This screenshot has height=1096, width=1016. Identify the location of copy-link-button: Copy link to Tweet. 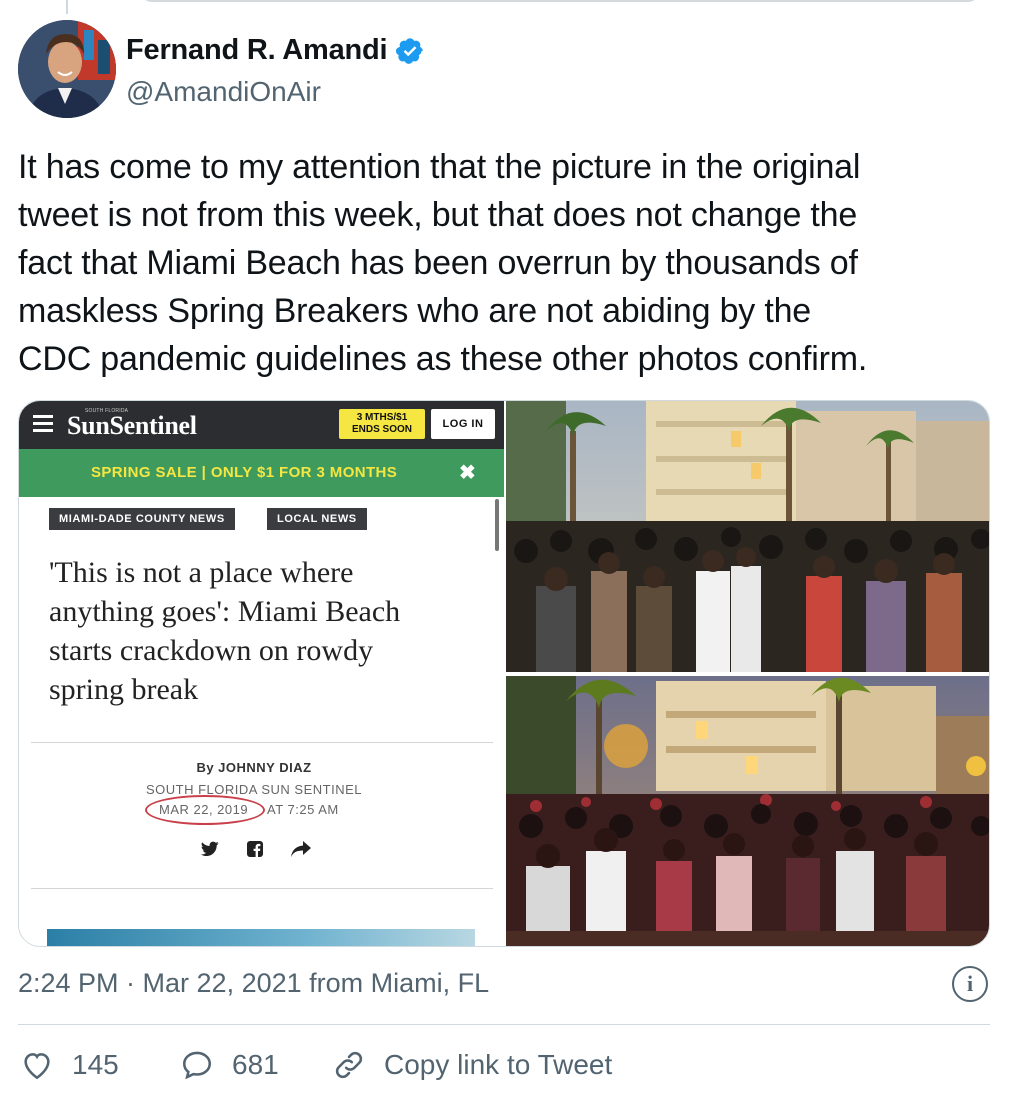
(472, 1065).